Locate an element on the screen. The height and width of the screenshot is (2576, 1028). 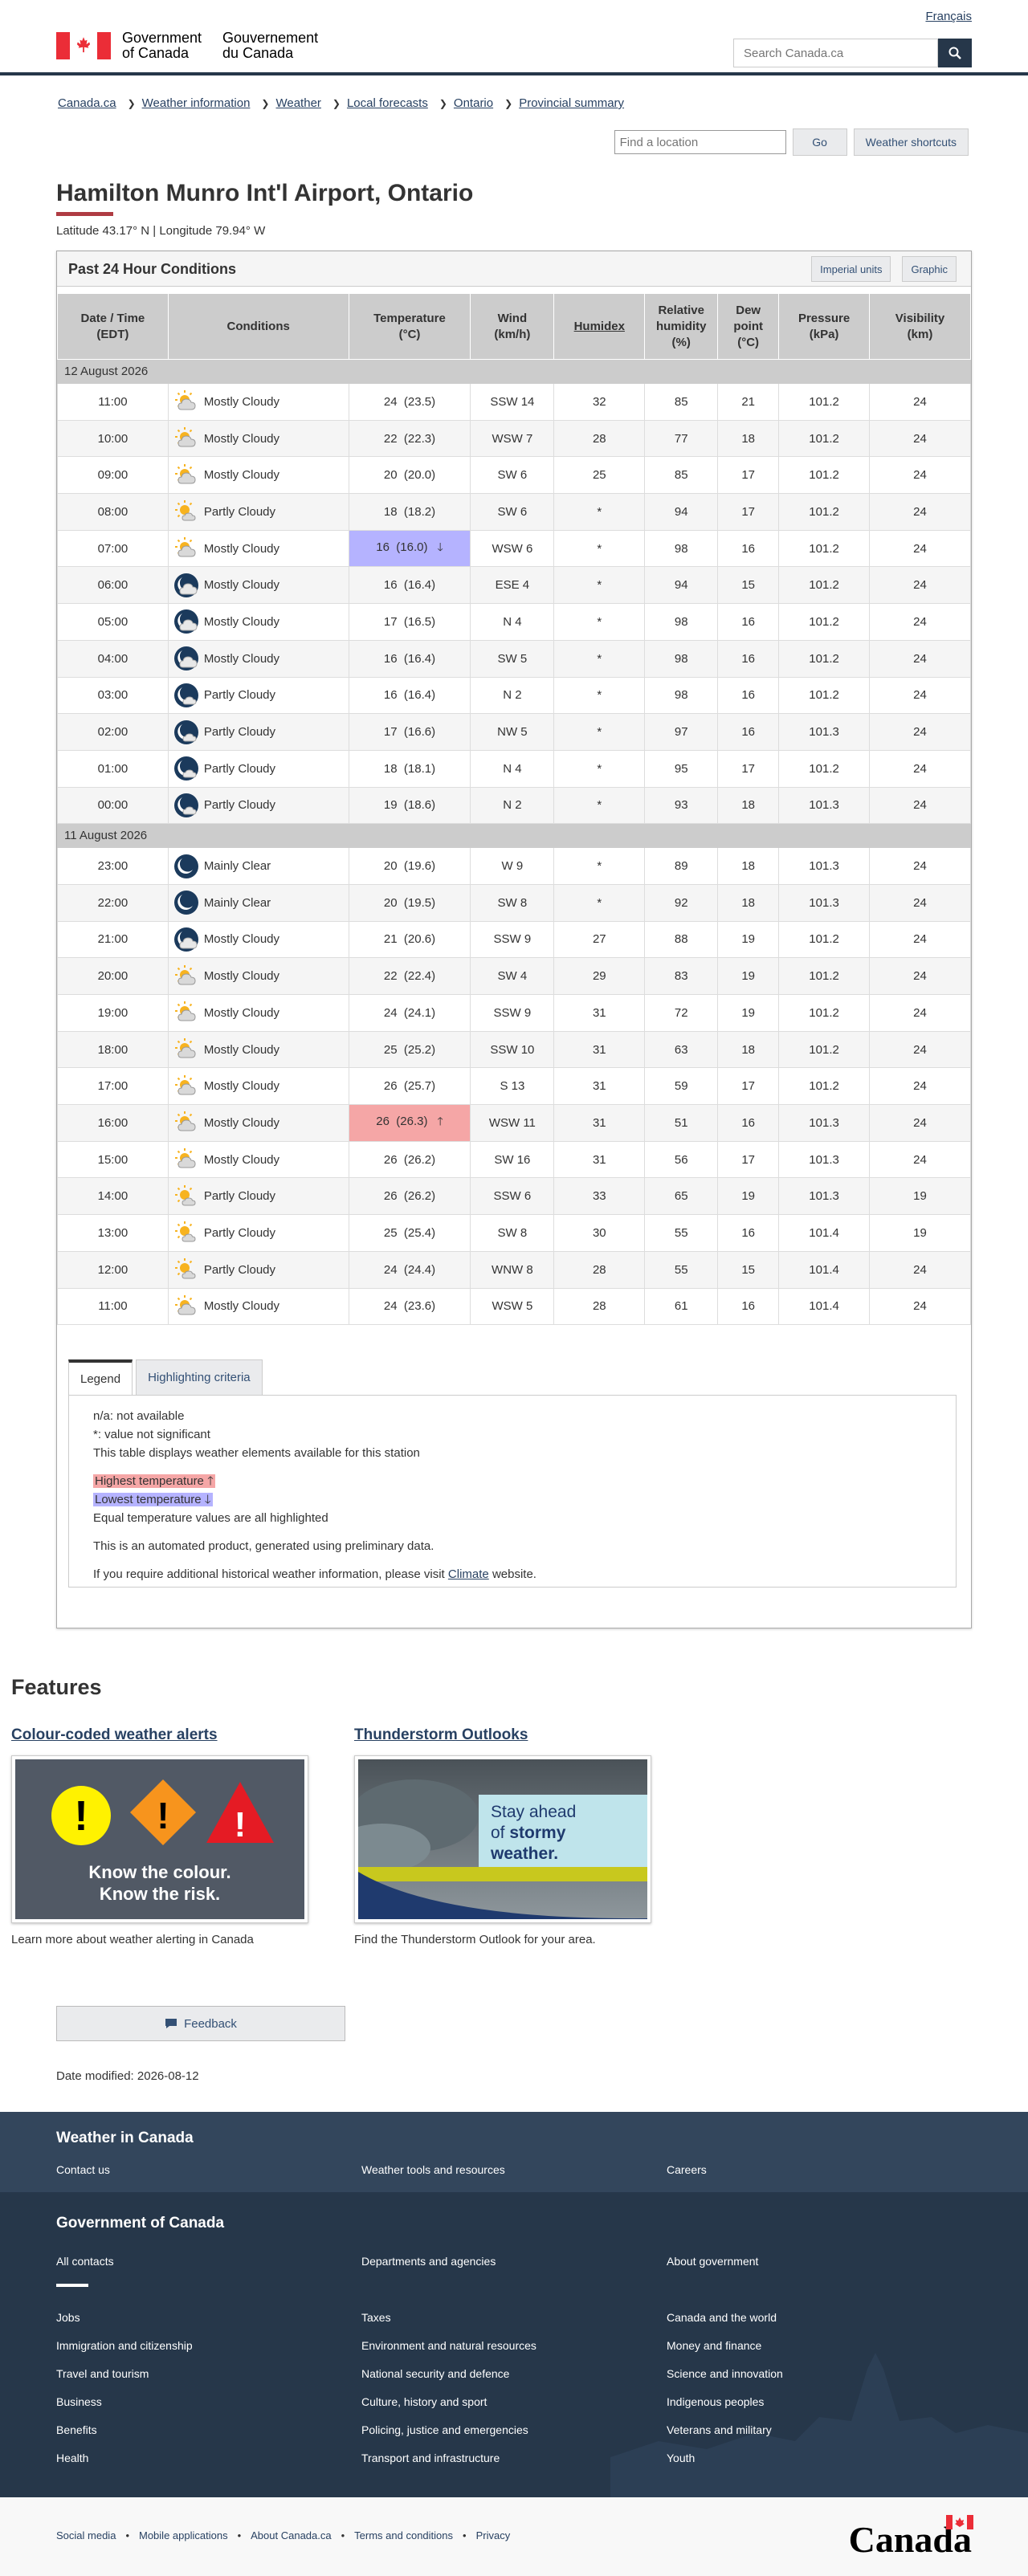
cell-conditions: Partly Cloudy is located at coordinates (258, 805).